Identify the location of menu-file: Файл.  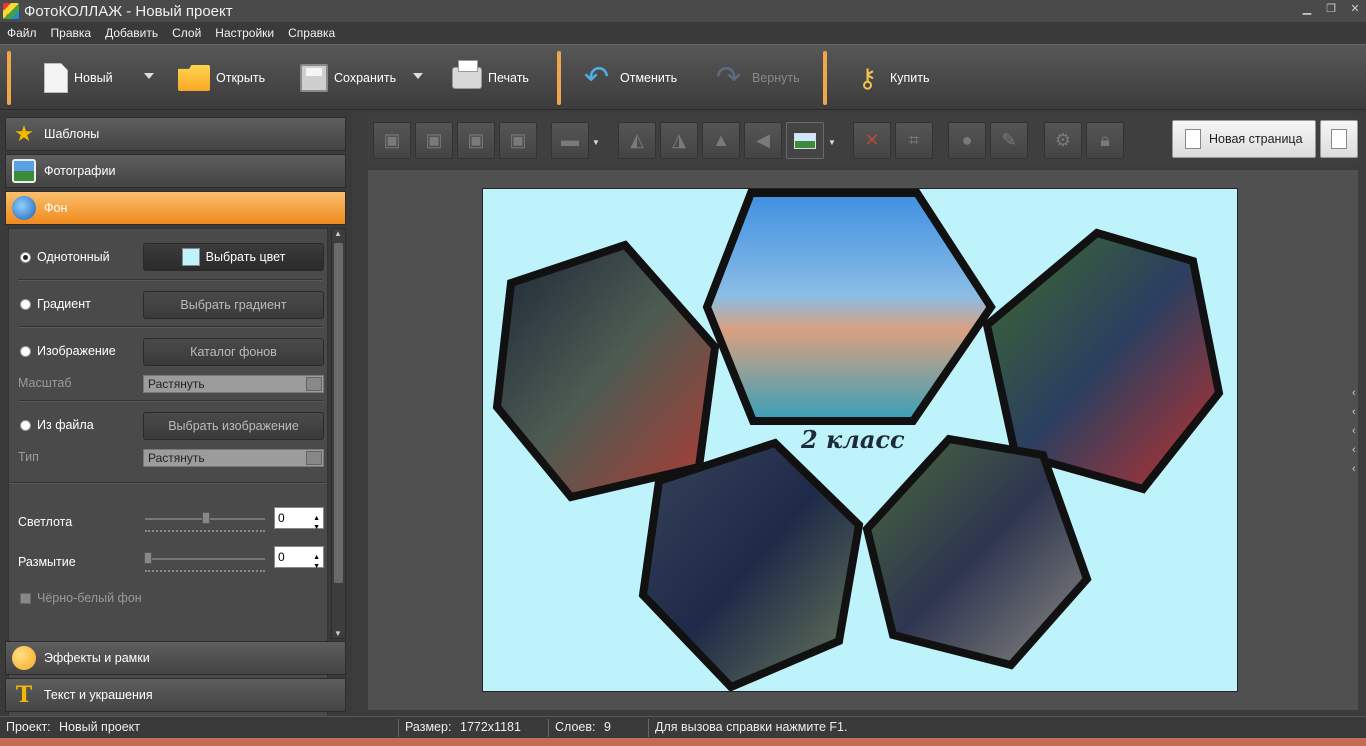
(22, 33).